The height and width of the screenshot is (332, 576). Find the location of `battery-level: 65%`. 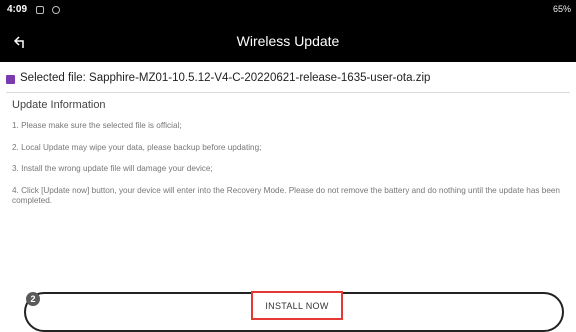

battery-level: 65% is located at coordinates (561, 9).